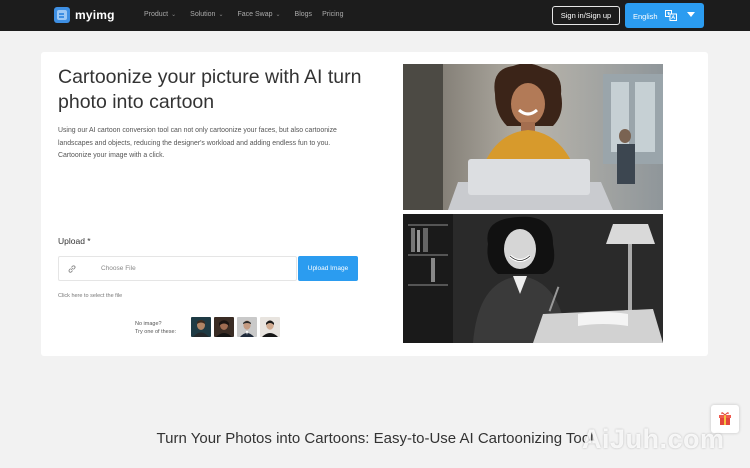 Image resolution: width=750 pixels, height=468 pixels. I want to click on nav-item-face-swap: Face Swap ⌄, so click(258, 14).